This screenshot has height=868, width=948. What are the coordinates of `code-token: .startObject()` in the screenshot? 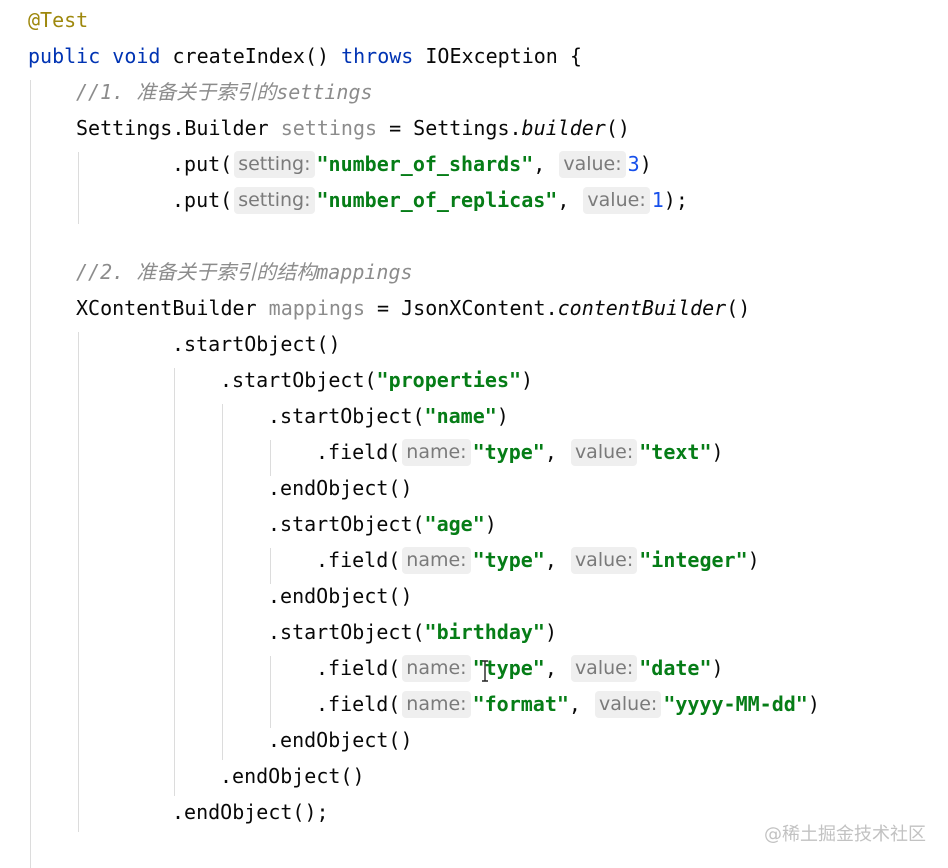 It's located at (256, 344).